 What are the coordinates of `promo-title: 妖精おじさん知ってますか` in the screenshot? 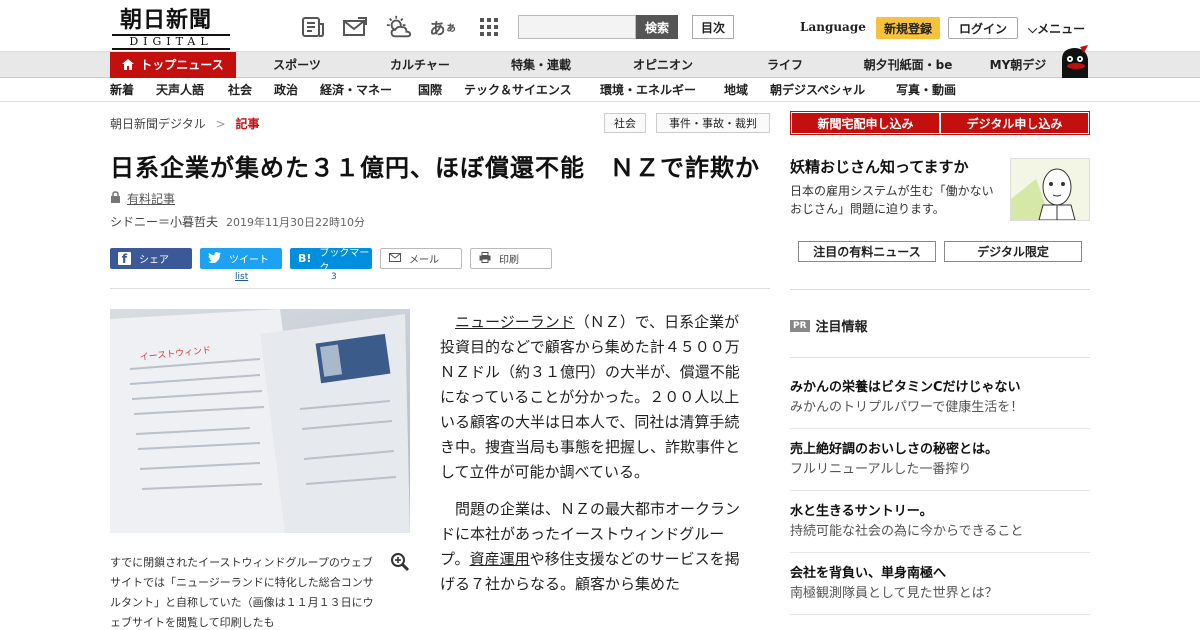 It's located at (879, 166).